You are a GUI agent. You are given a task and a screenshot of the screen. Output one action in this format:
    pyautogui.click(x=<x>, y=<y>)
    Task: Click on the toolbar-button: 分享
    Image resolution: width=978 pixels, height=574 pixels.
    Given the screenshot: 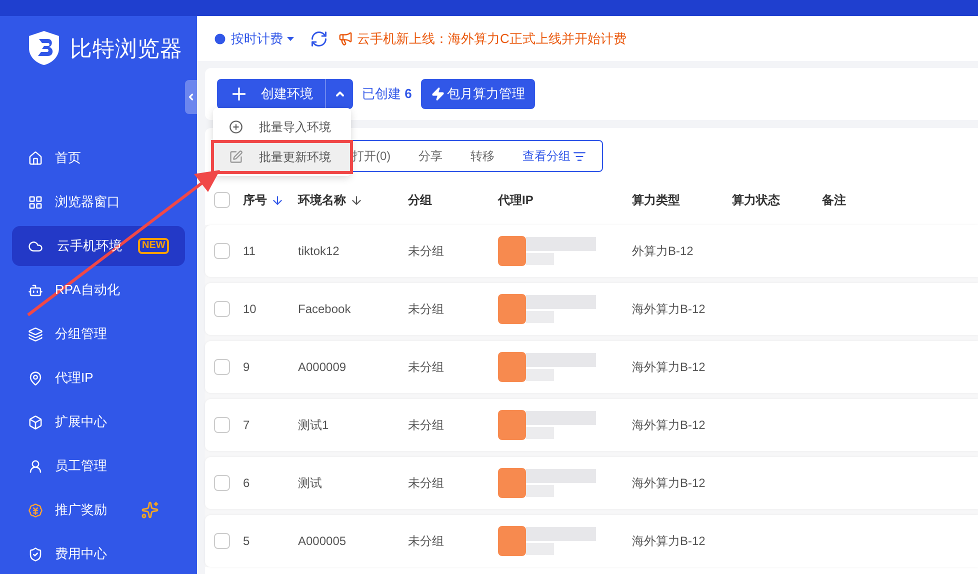 What is the action you would take?
    pyautogui.click(x=430, y=156)
    